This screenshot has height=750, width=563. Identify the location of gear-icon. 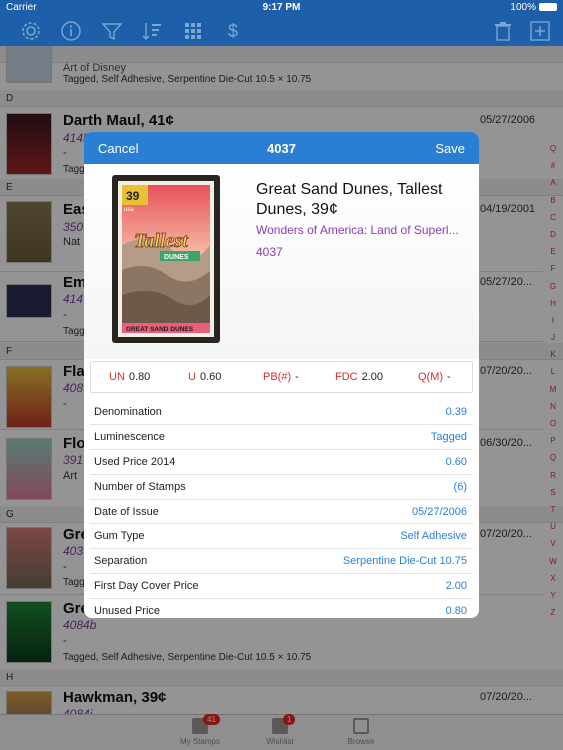
(31, 31).